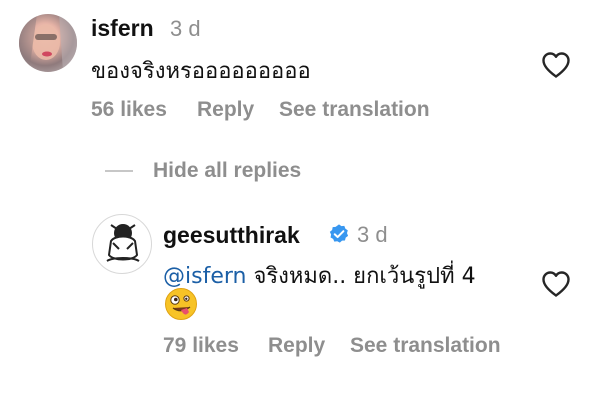 The width and height of the screenshot is (600, 402). What do you see at coordinates (372, 234) in the screenshot?
I see `reply-time: 3 d` at bounding box center [372, 234].